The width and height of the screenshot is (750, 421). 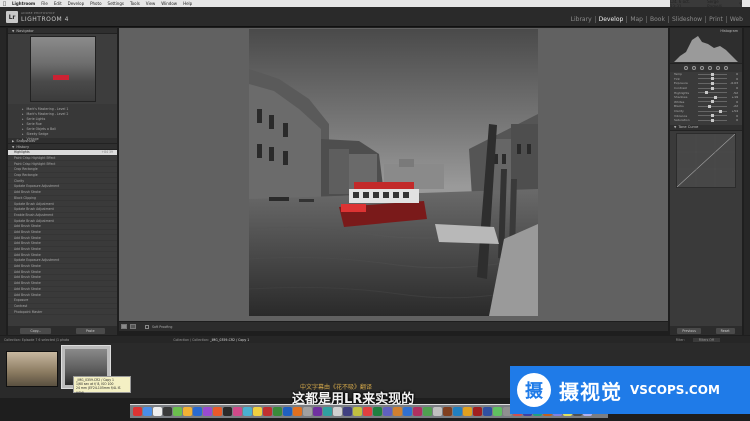 I want to click on right-panel-toggle, so click(x=747, y=181).